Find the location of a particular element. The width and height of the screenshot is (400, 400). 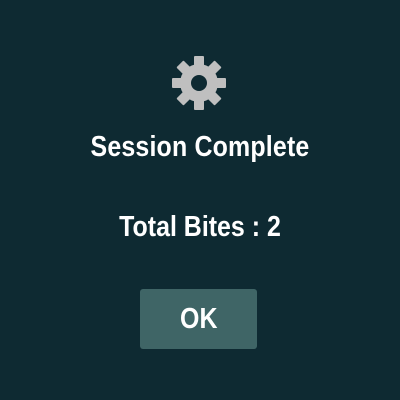

session-title: Session Complete is located at coordinates (200, 147).